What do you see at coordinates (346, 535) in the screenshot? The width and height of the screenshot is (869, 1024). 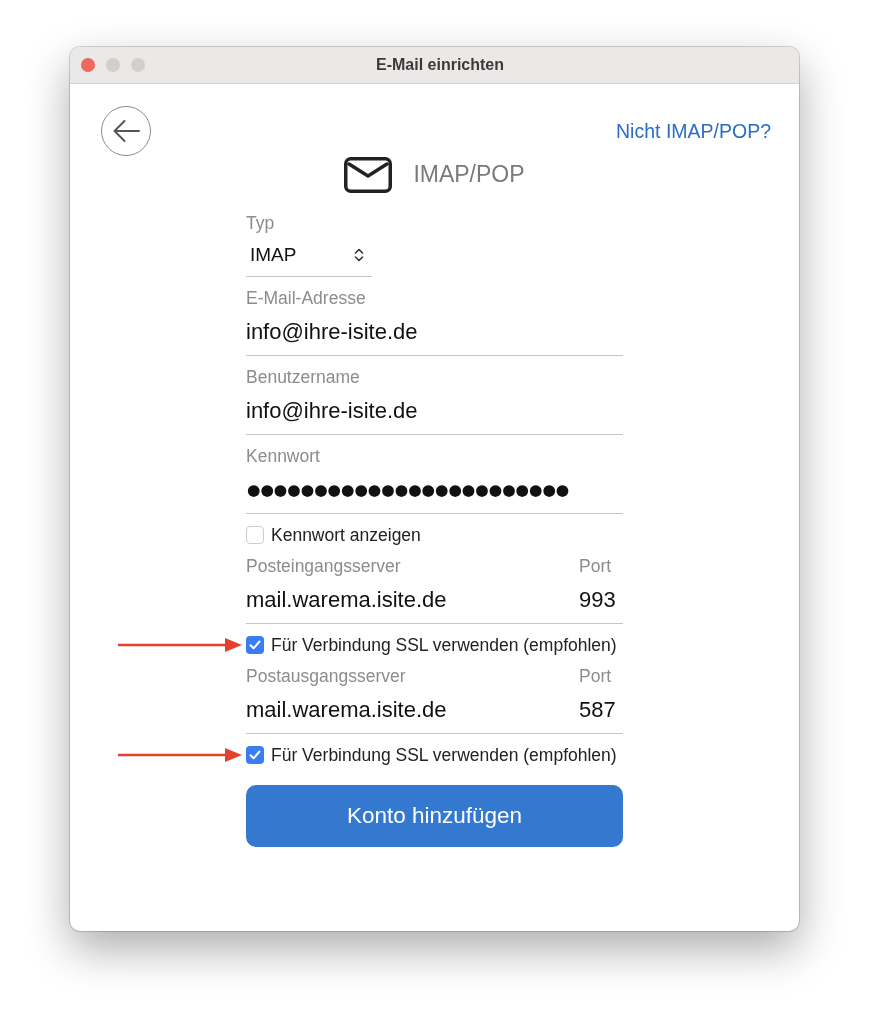 I see `checkbox-label: Kennwort anzeigen` at bounding box center [346, 535].